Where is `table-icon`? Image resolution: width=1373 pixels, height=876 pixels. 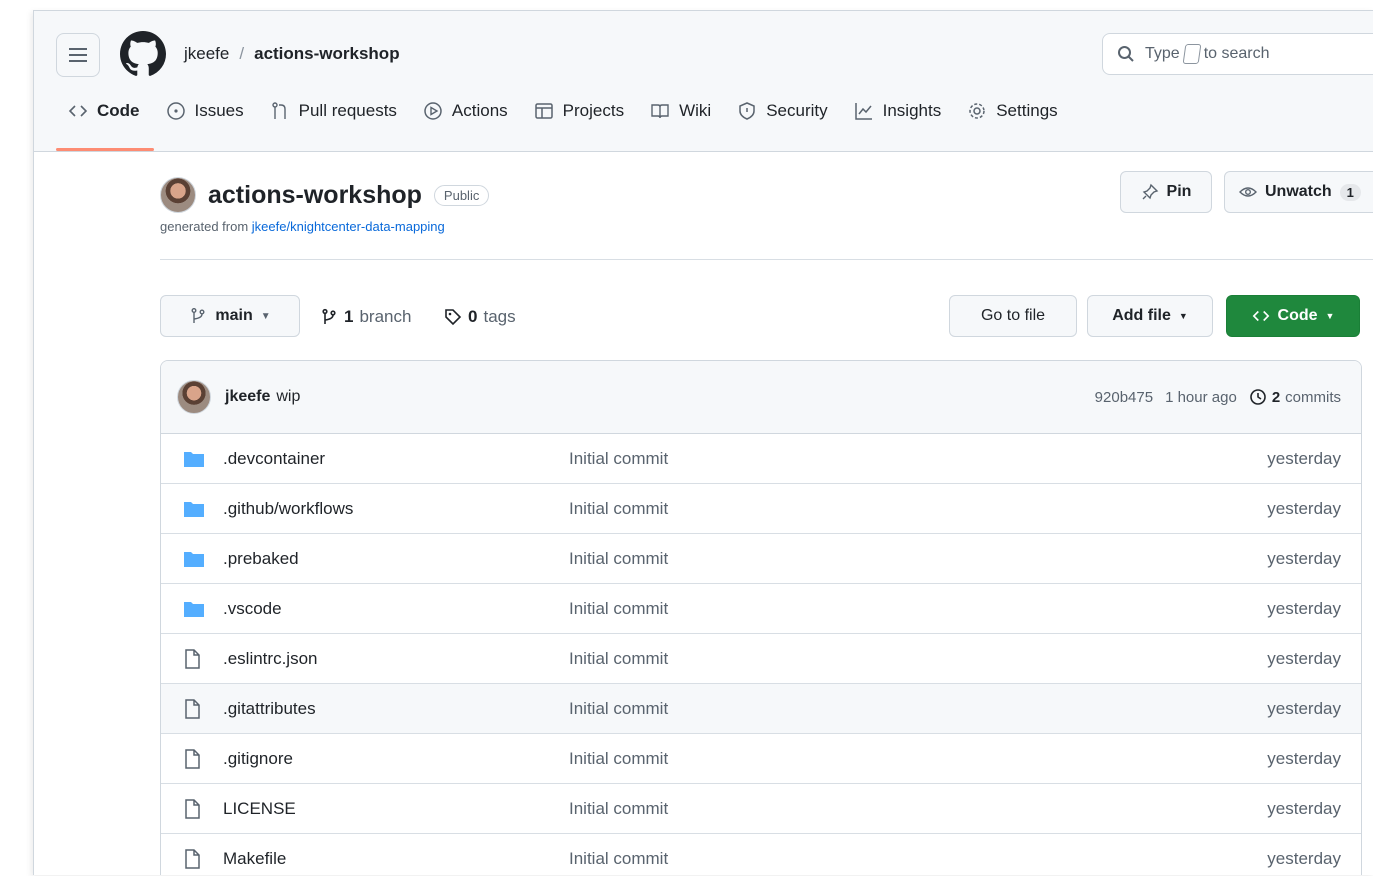 table-icon is located at coordinates (543, 111).